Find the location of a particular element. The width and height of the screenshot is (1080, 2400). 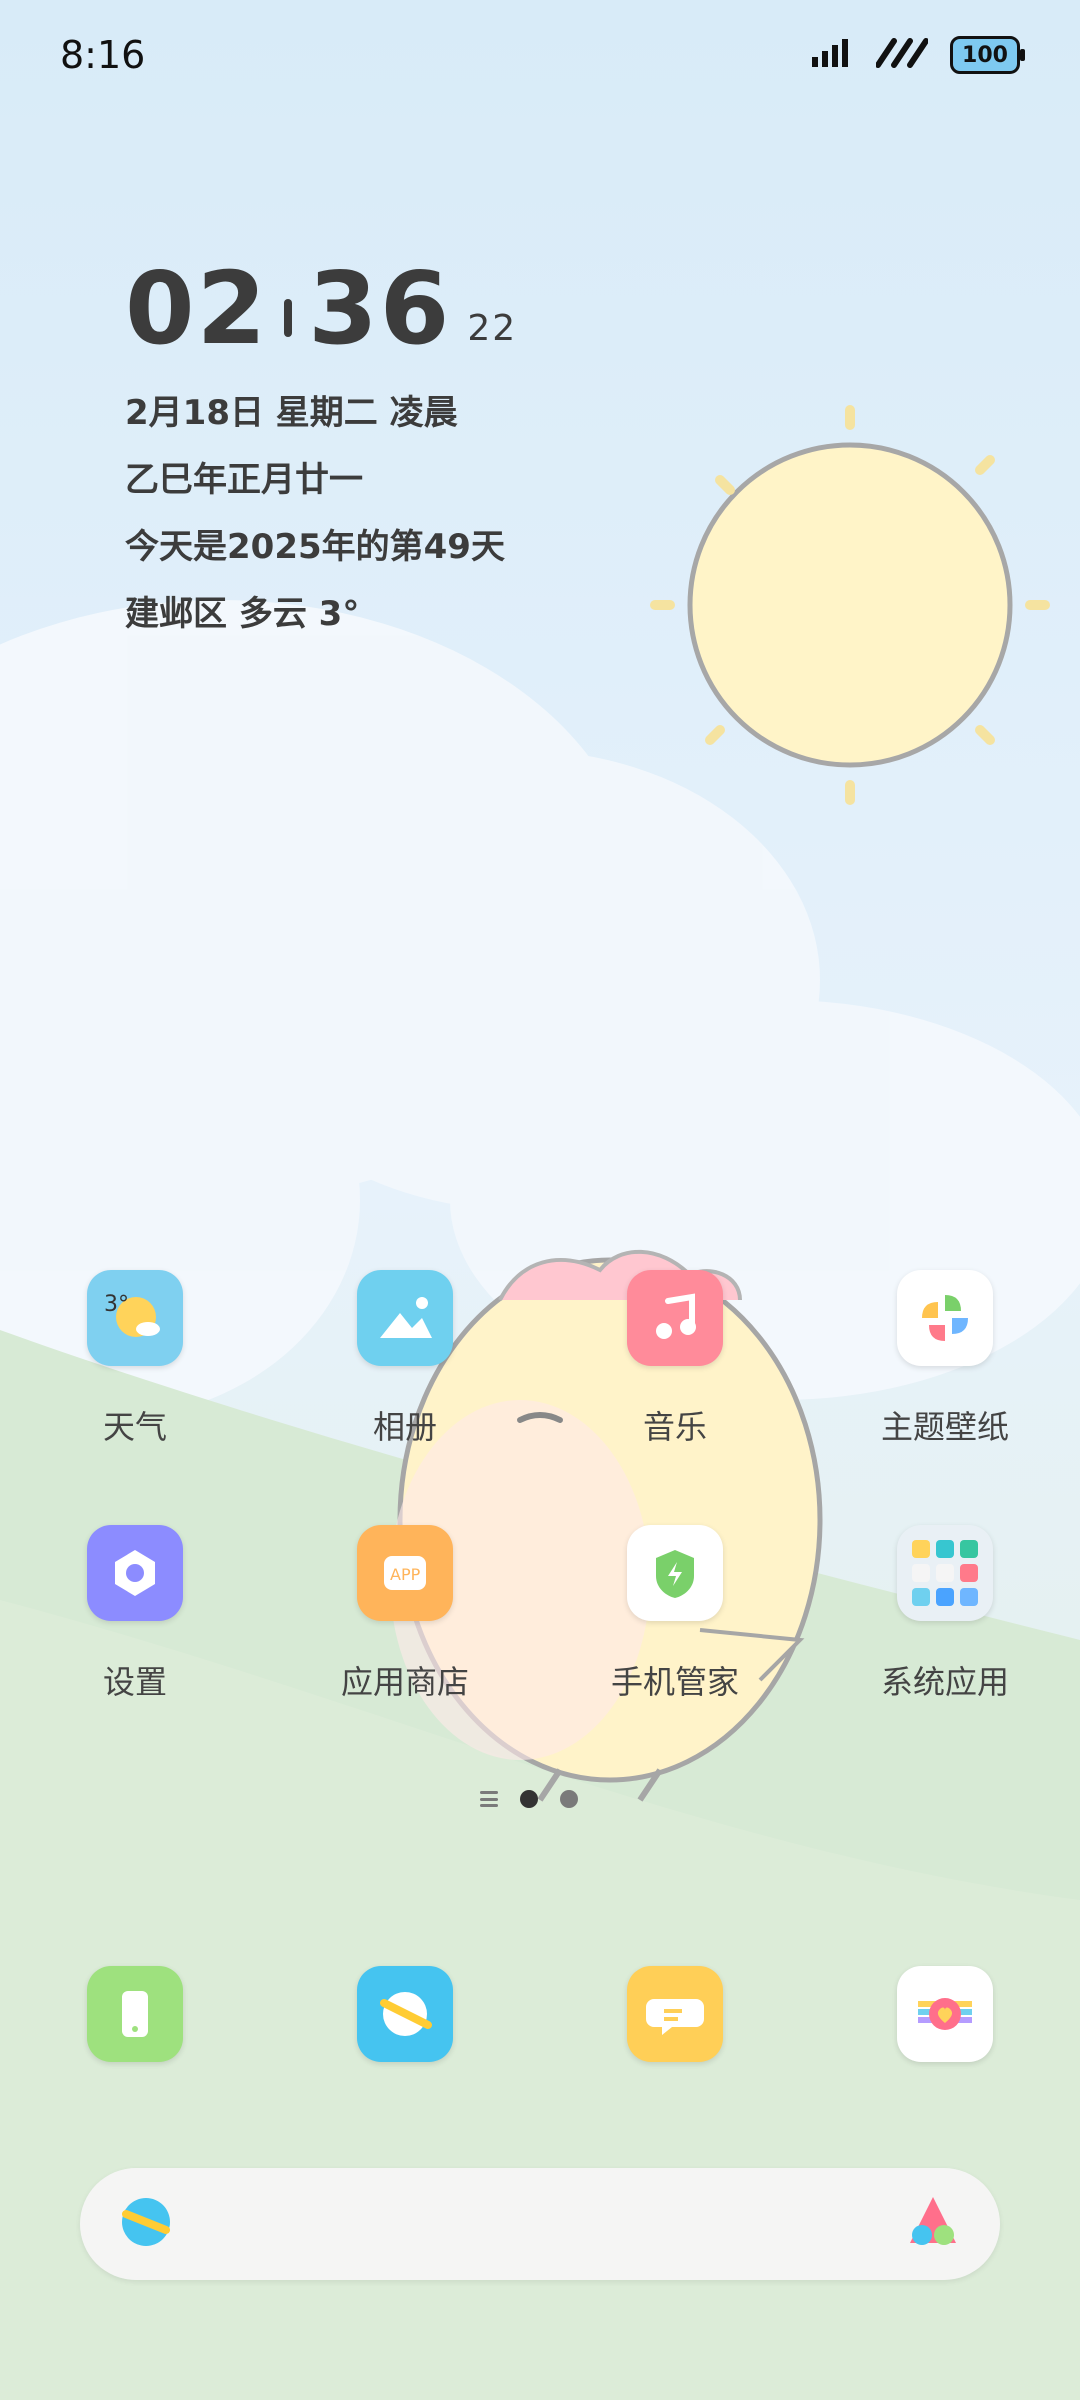

dock-phone is located at coordinates (135, 2014).